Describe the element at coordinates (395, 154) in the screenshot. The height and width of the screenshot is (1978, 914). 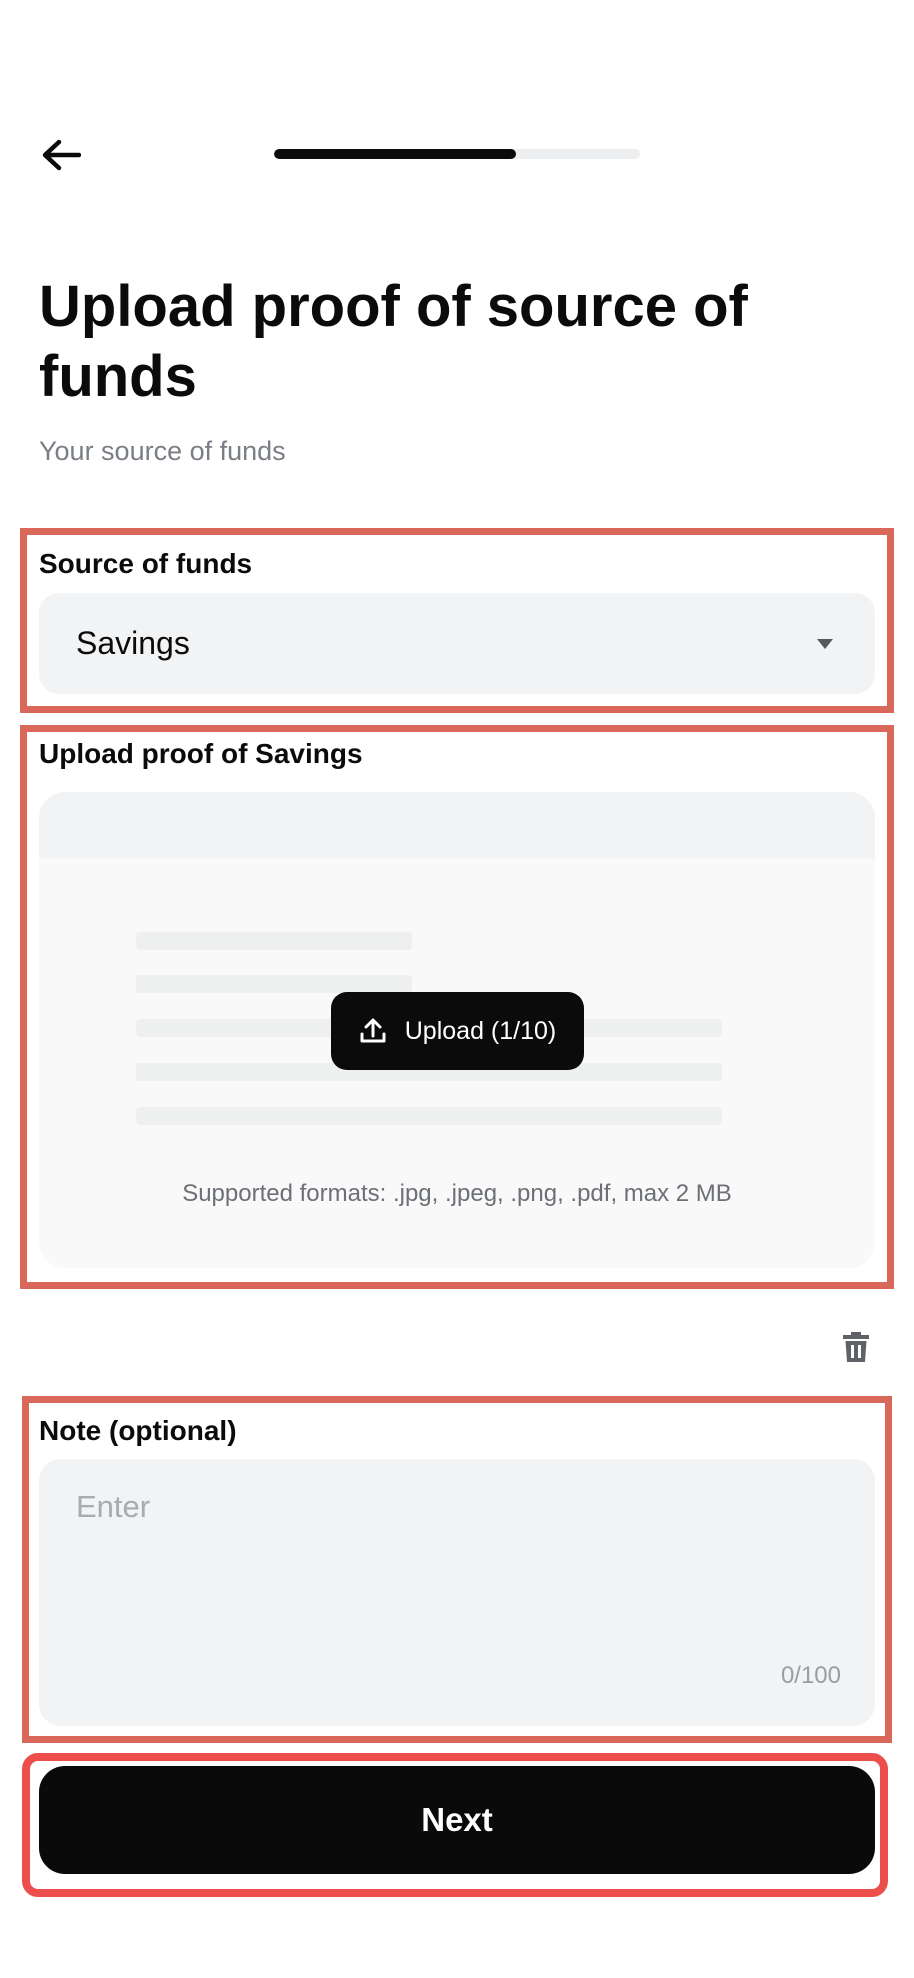
I see `progress-bar-fill` at that location.